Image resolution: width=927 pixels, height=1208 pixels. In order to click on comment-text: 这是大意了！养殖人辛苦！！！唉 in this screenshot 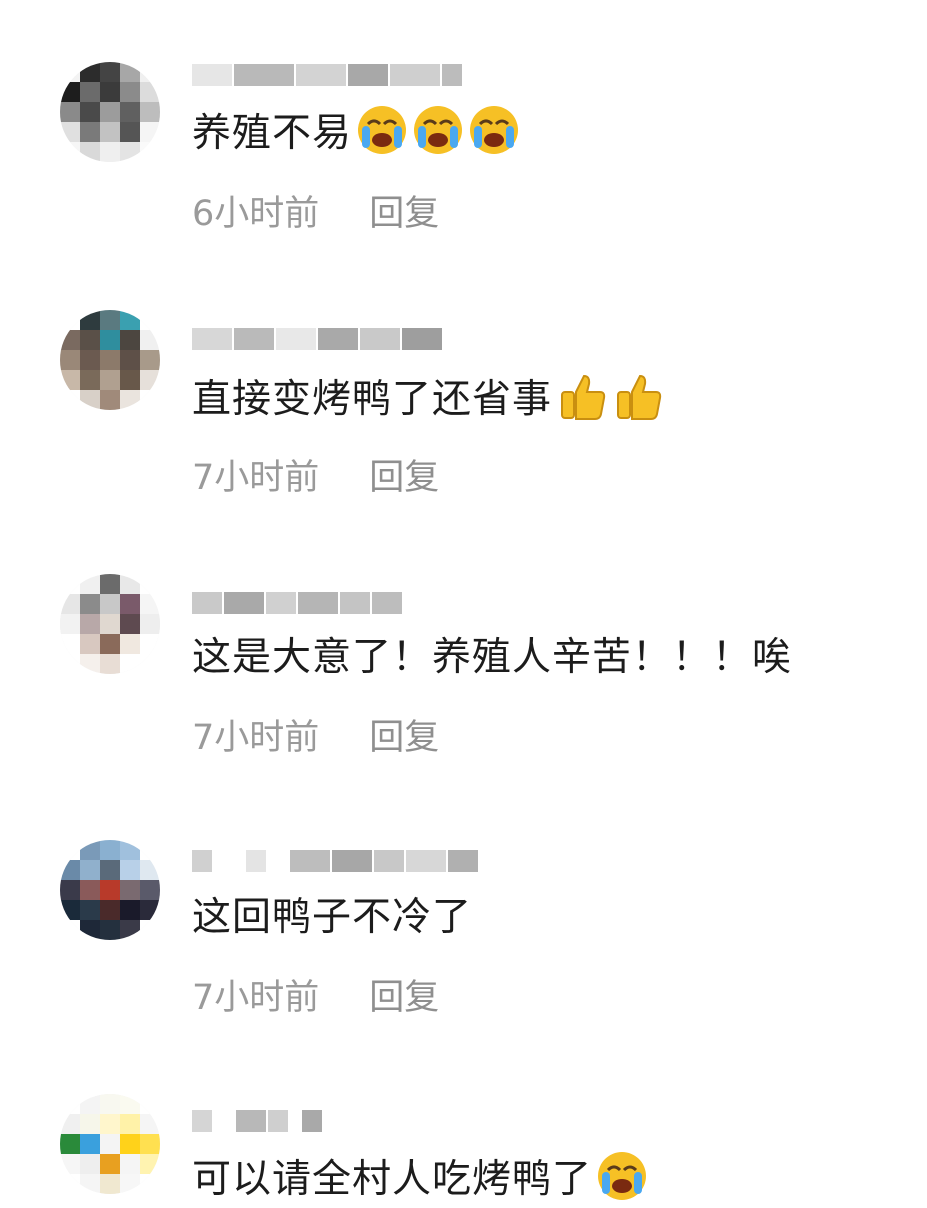, I will do `click(492, 658)`.